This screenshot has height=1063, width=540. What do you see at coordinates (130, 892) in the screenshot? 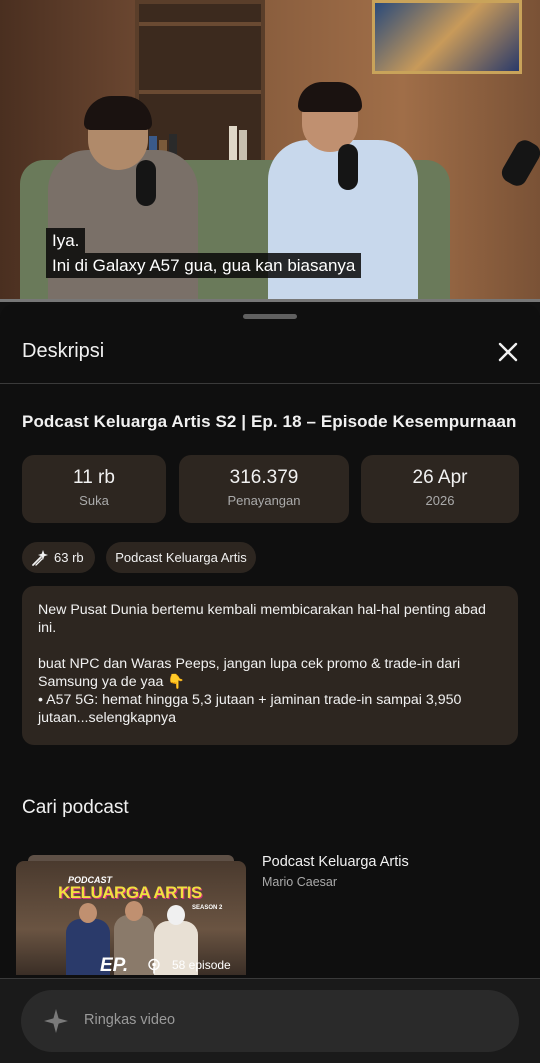
I see `thumbnail-logo-text: KELUARGA ARTIS` at bounding box center [130, 892].